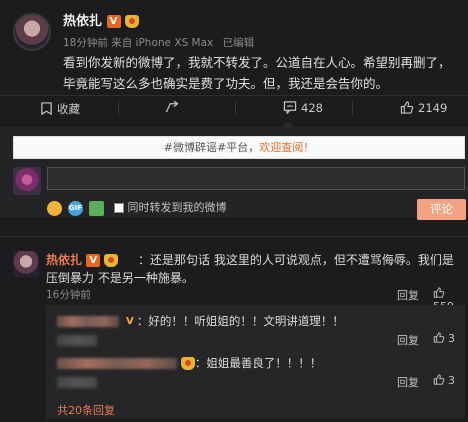 This screenshot has height=422, width=468. What do you see at coordinates (27, 181) in the screenshot?
I see `current-user-avatar` at bounding box center [27, 181].